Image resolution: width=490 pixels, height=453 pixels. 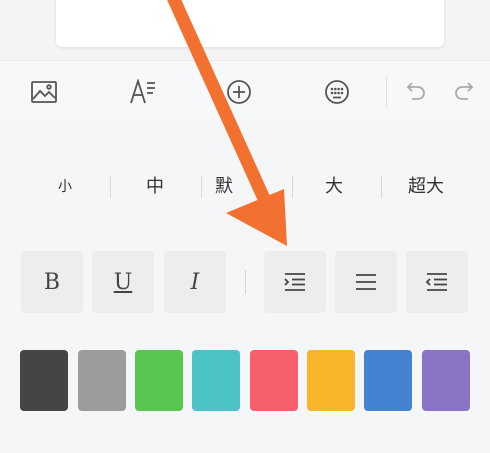 What do you see at coordinates (331, 380) in the screenshot?
I see `color-swatch-yellow` at bounding box center [331, 380].